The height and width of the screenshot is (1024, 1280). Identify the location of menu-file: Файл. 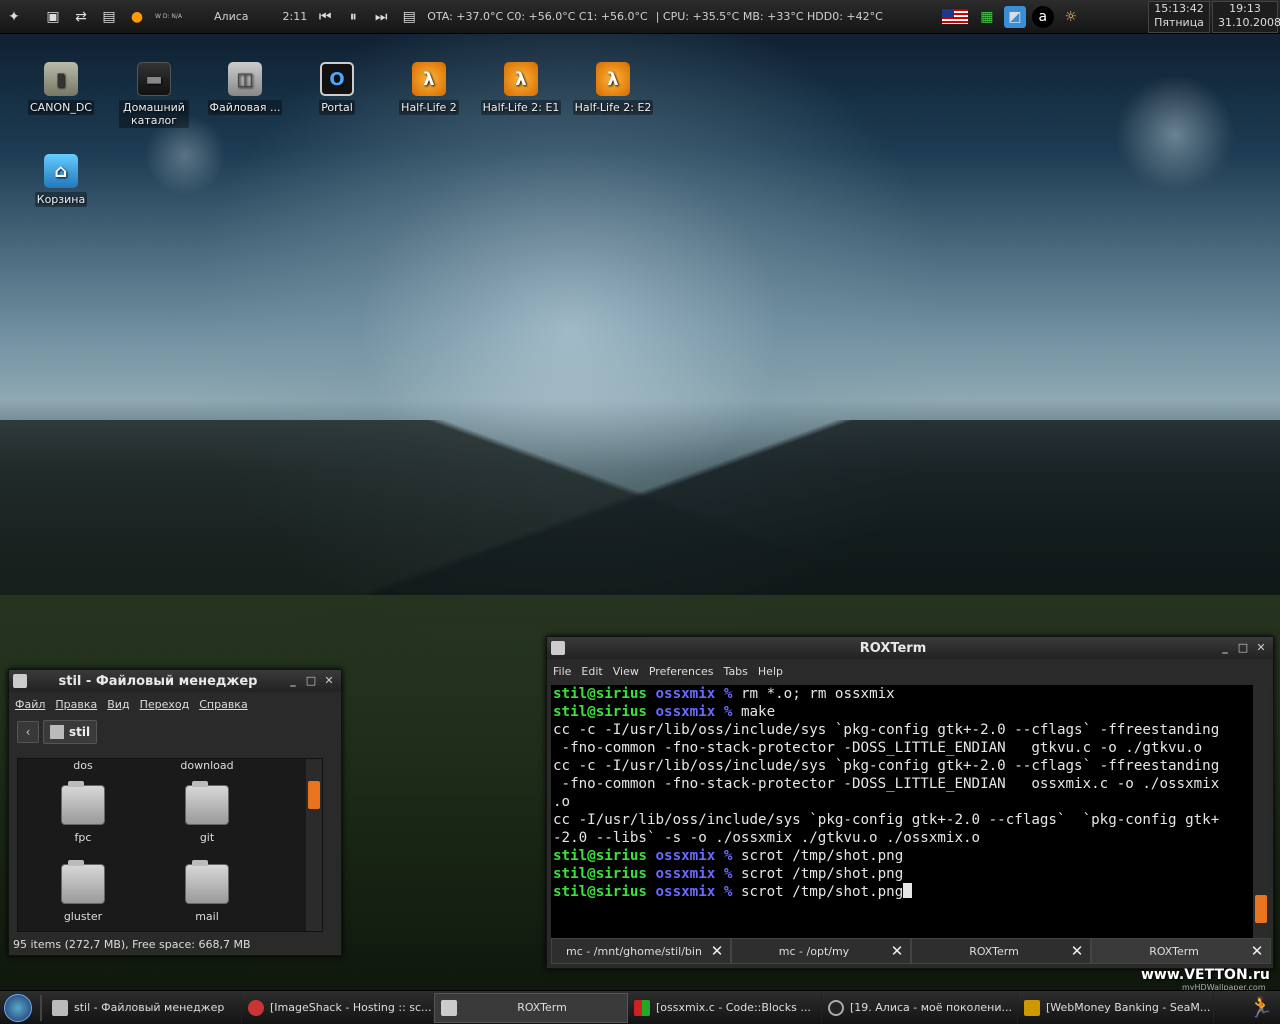
(30, 704).